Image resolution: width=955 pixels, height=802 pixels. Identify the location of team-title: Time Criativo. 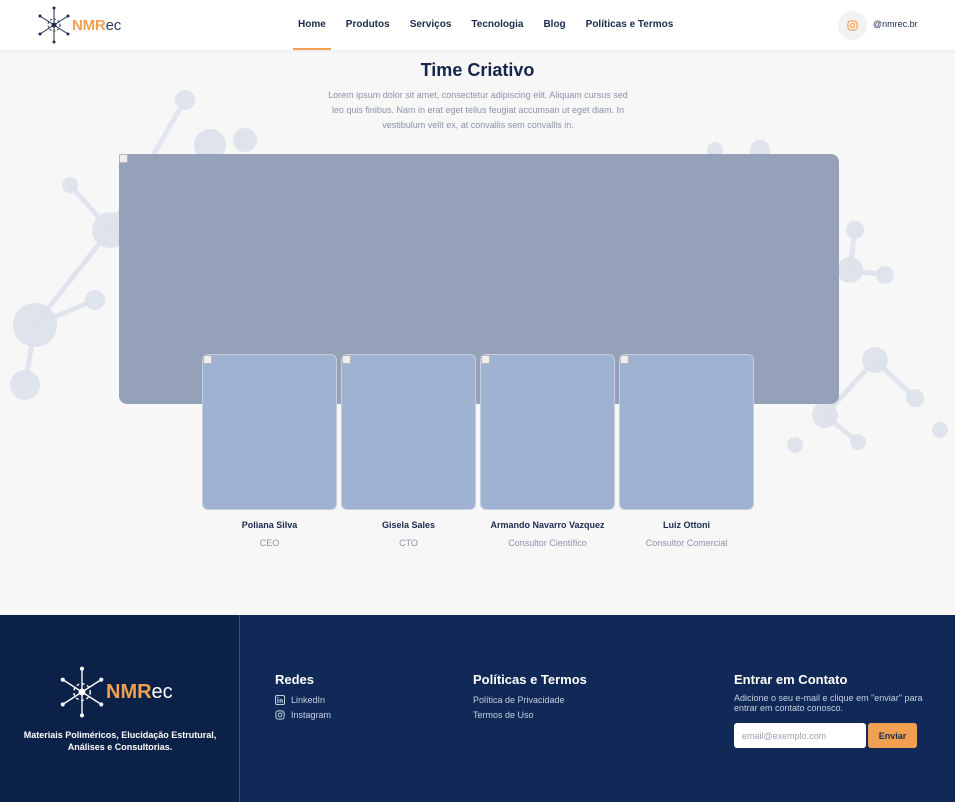
(477, 70).